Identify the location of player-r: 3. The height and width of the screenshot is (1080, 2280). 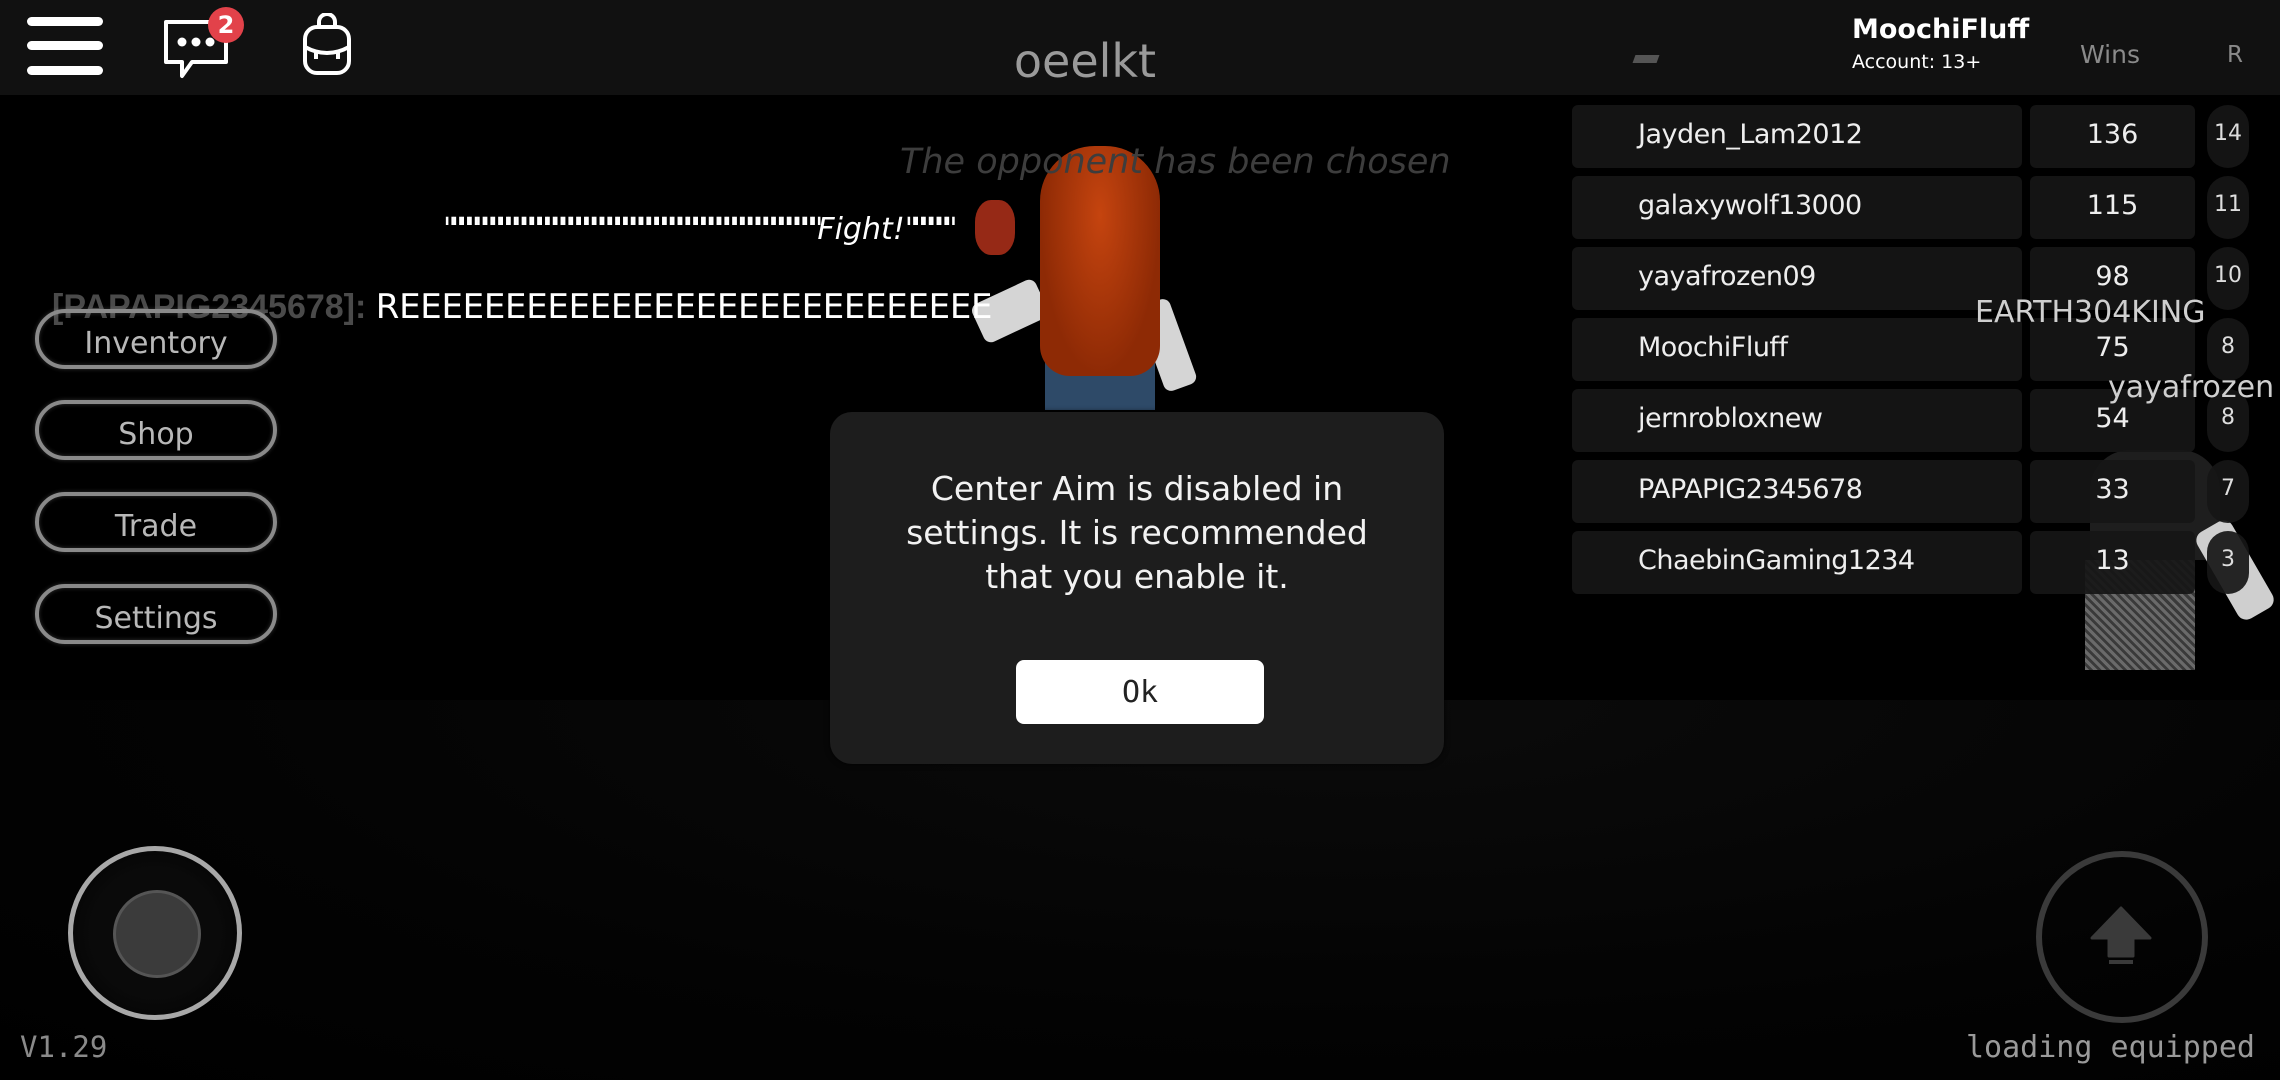
(2228, 559).